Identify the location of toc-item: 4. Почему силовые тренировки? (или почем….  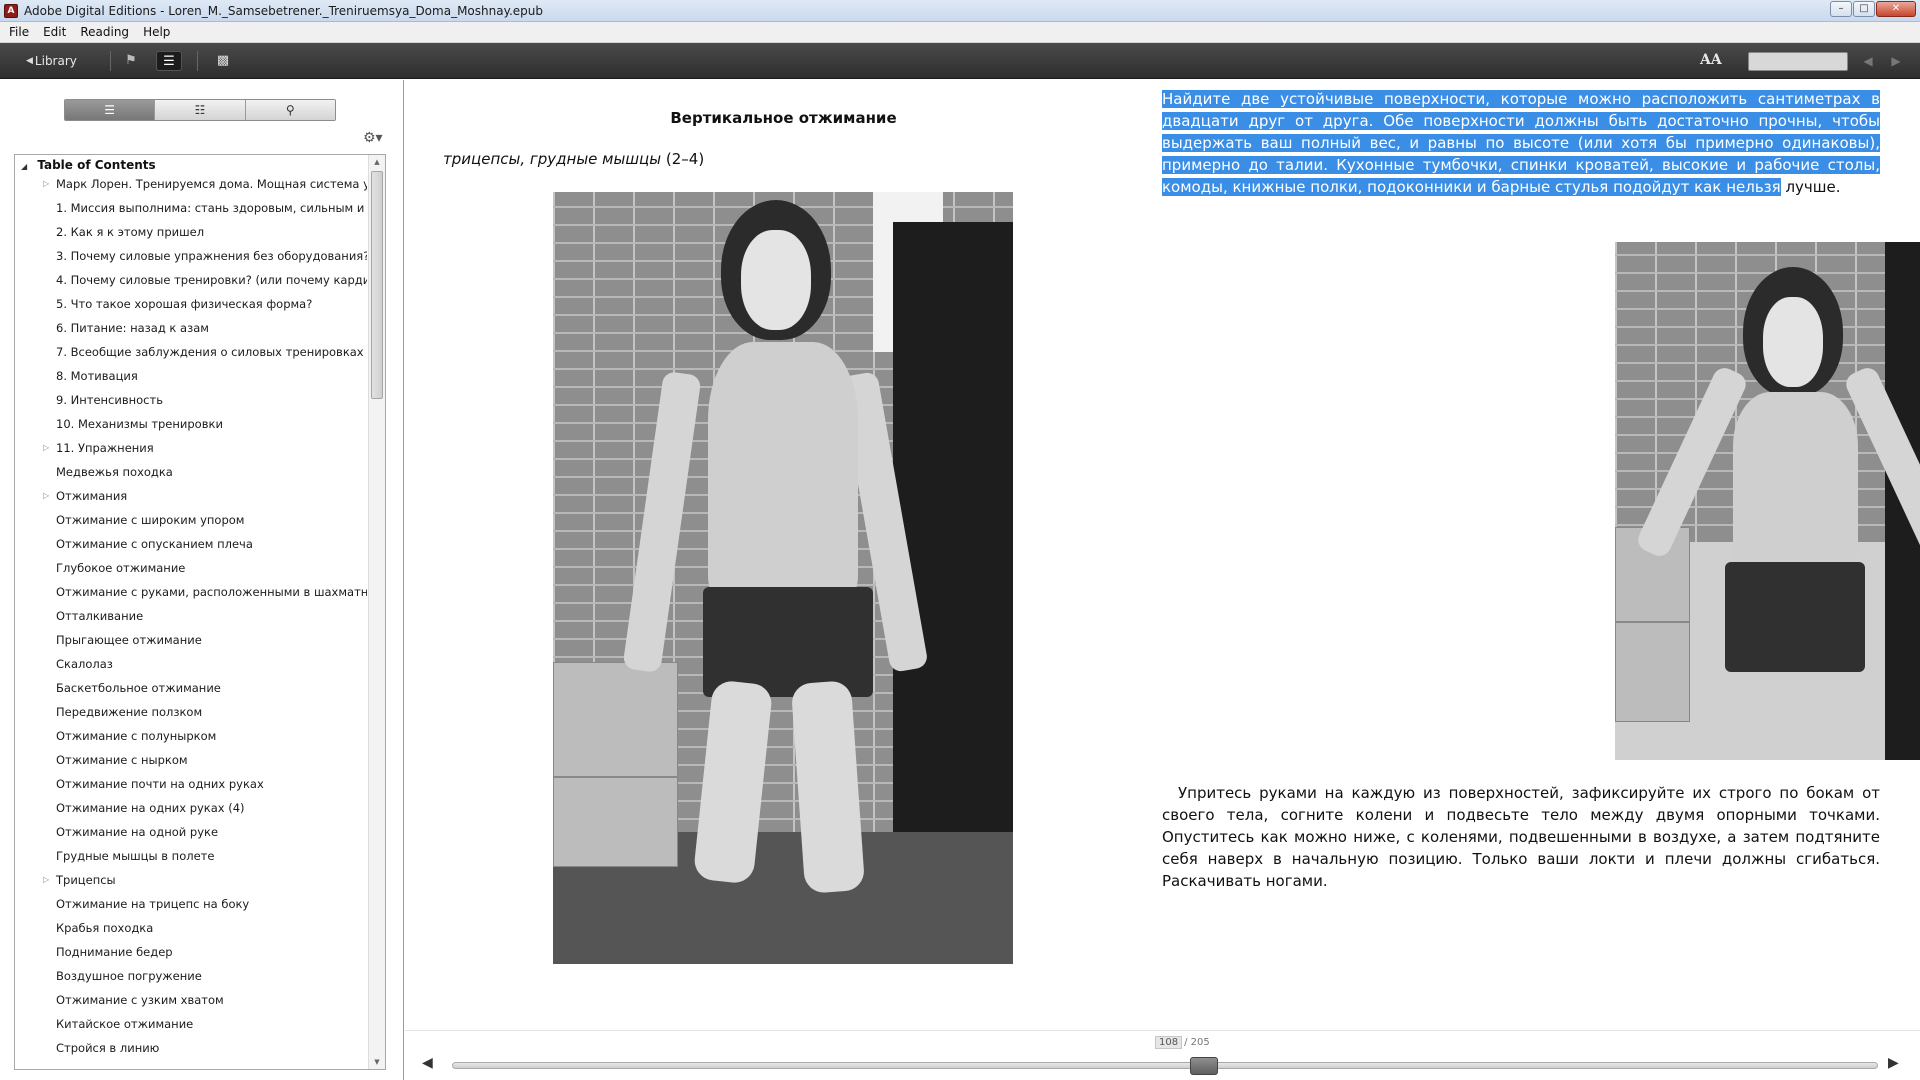
(191, 280).